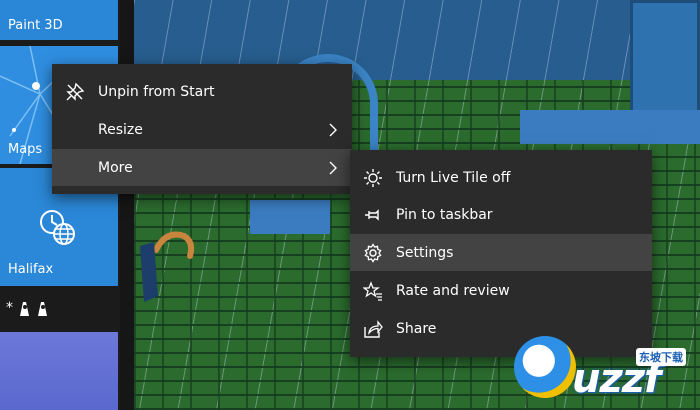 The height and width of the screenshot is (410, 700). Describe the element at coordinates (290, 217) in the screenshot. I see `wallpaper-ledge-lower` at that location.